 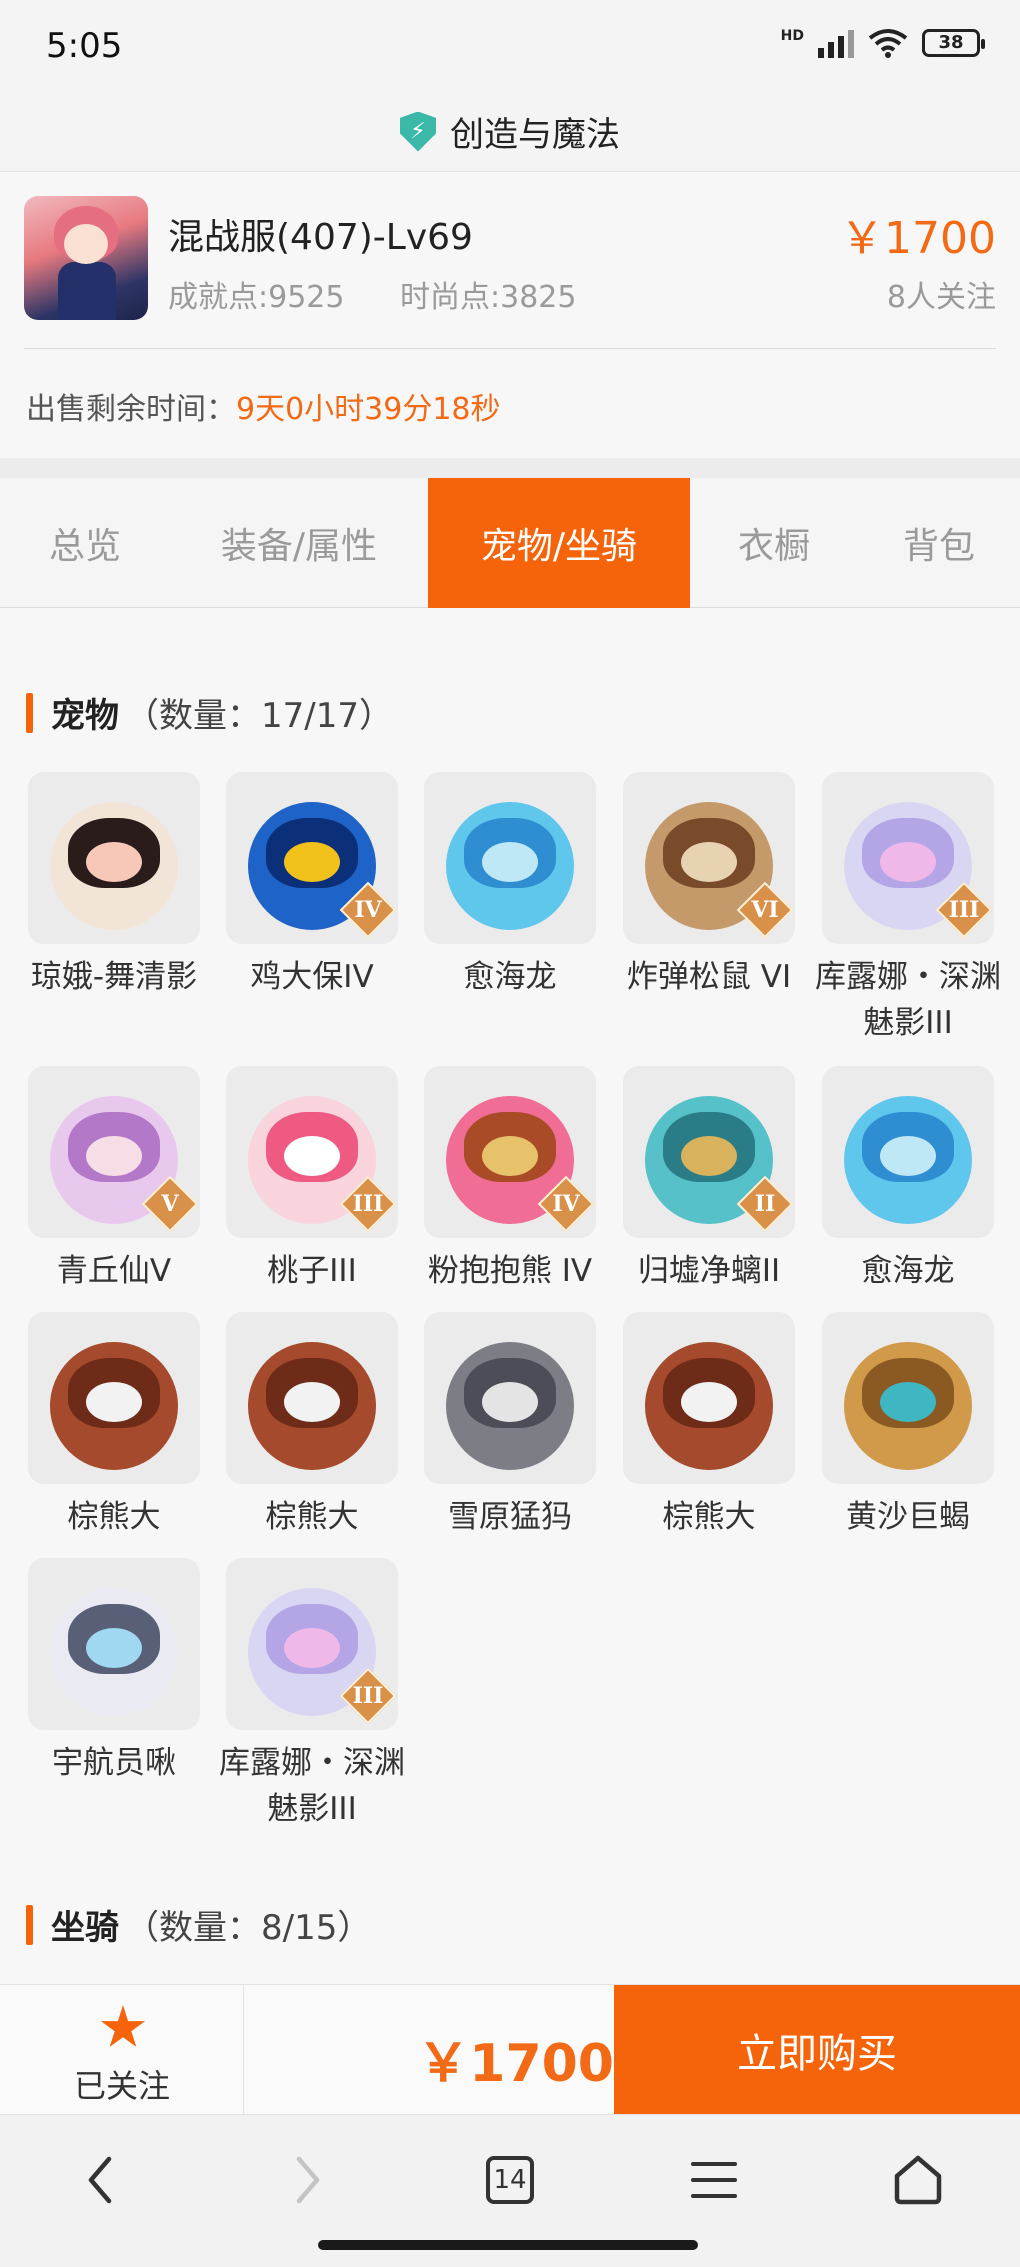 What do you see at coordinates (510, 1517) in the screenshot?
I see `pet-name: 雪原猛犸` at bounding box center [510, 1517].